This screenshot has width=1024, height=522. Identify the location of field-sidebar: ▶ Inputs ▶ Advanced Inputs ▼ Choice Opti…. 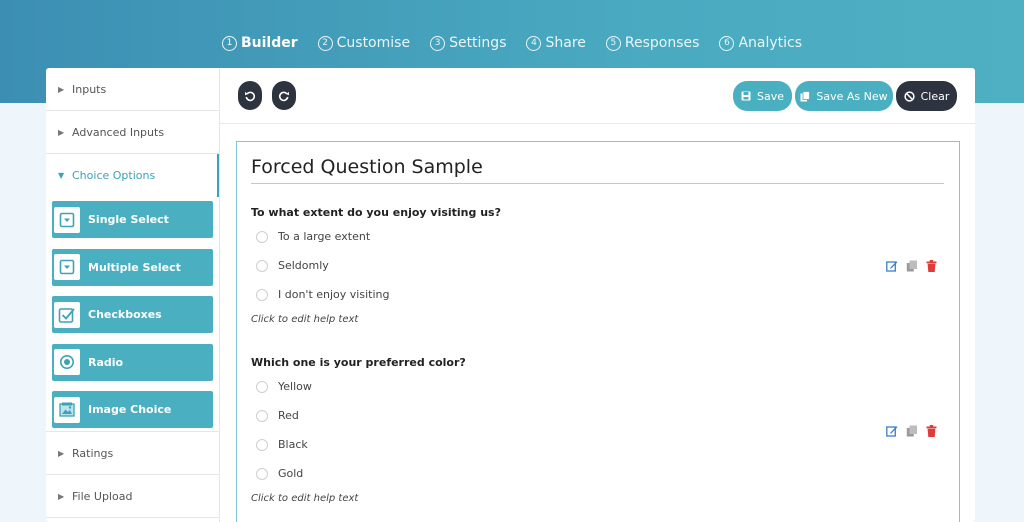
(133, 295).